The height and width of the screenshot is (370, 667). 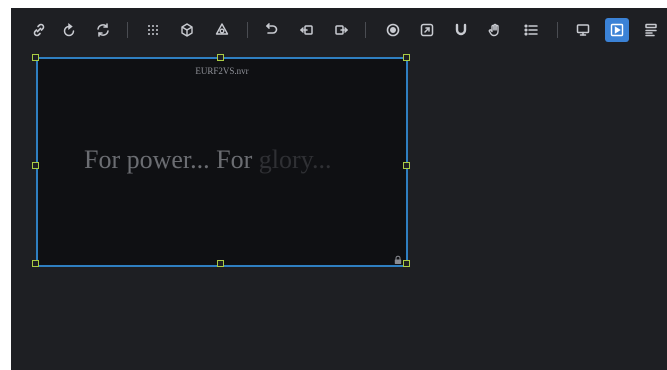 I want to click on layers-icon, so click(x=651, y=30).